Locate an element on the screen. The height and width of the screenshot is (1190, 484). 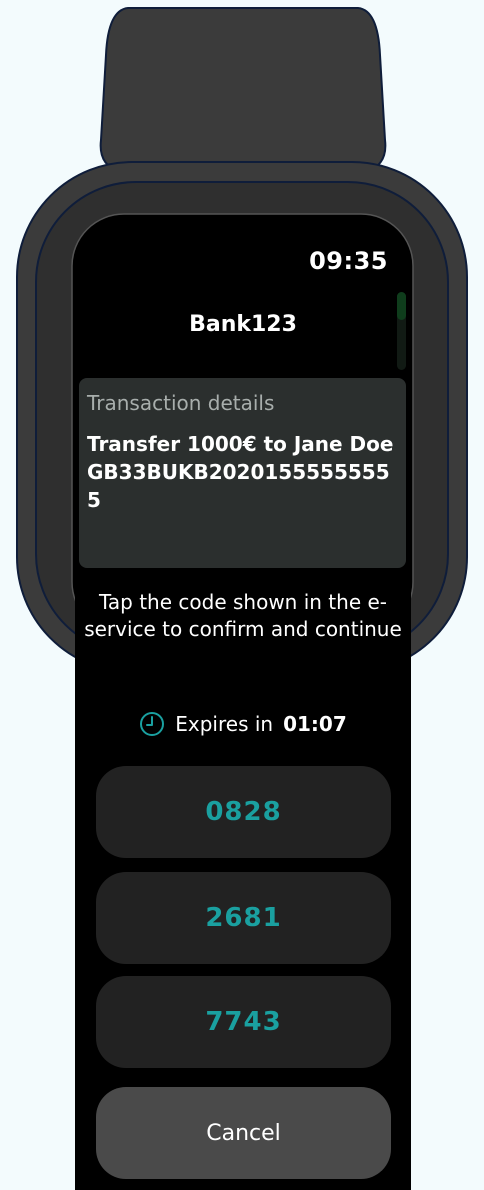
code-button-3: 7743 is located at coordinates (243, 1022).